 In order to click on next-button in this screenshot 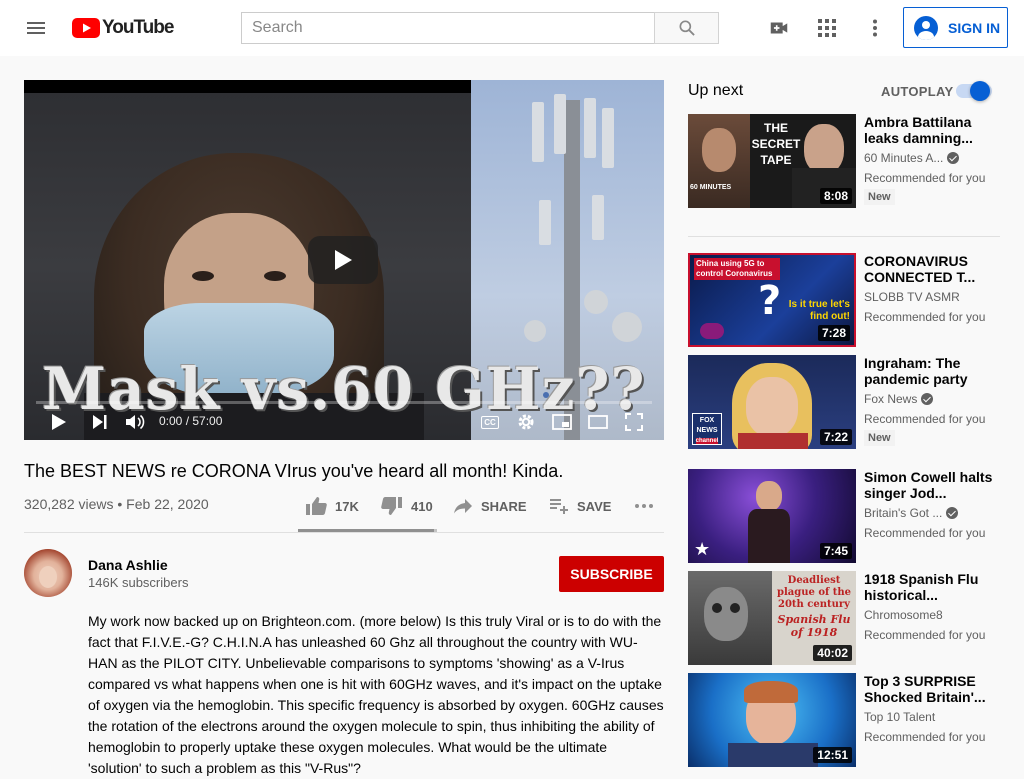, I will do `click(100, 422)`.